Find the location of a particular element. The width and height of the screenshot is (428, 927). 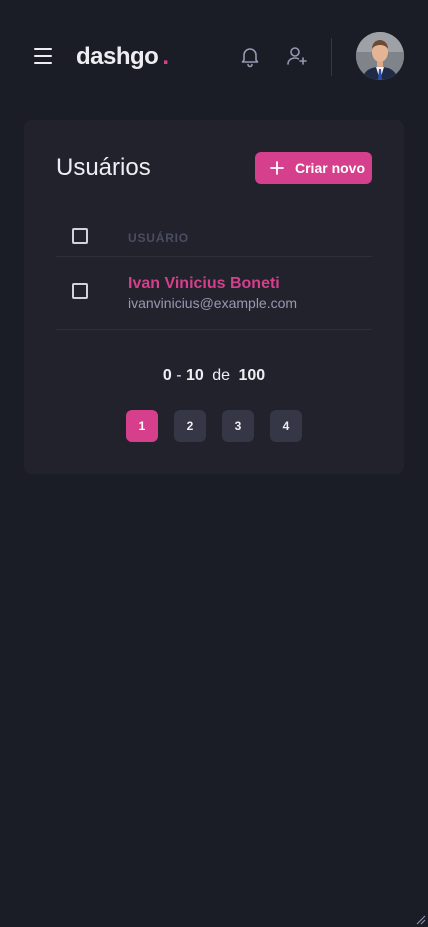

pagination-of: de is located at coordinates (221, 375).